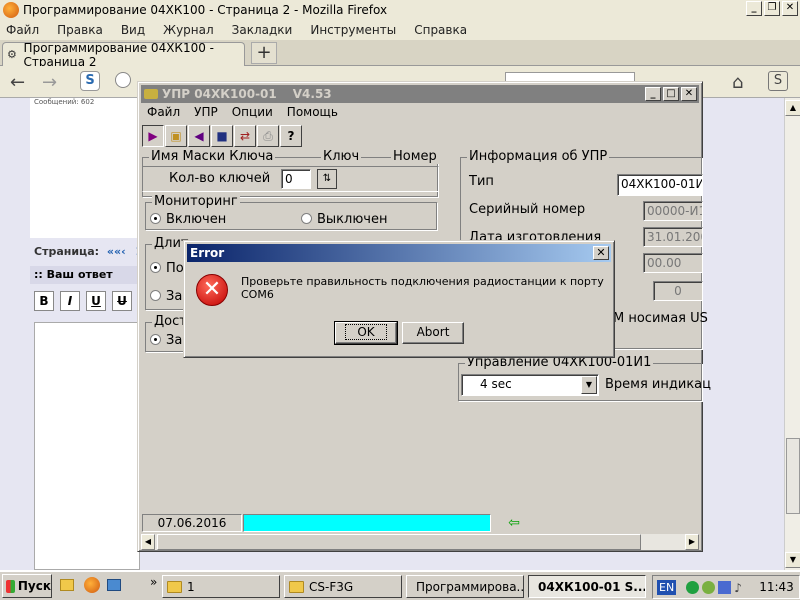 This screenshot has height=600, width=800. What do you see at coordinates (221, 586) in the screenshot?
I see `taskbar-item-folder-1: 1` at bounding box center [221, 586].